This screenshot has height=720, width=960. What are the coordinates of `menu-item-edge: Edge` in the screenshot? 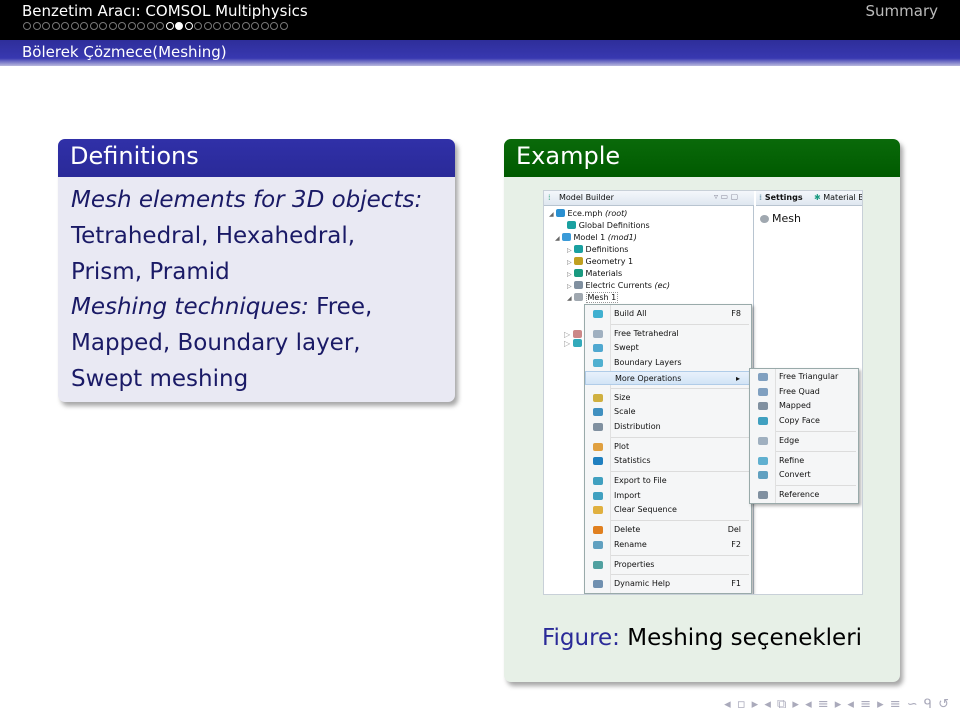 It's located at (804, 441).